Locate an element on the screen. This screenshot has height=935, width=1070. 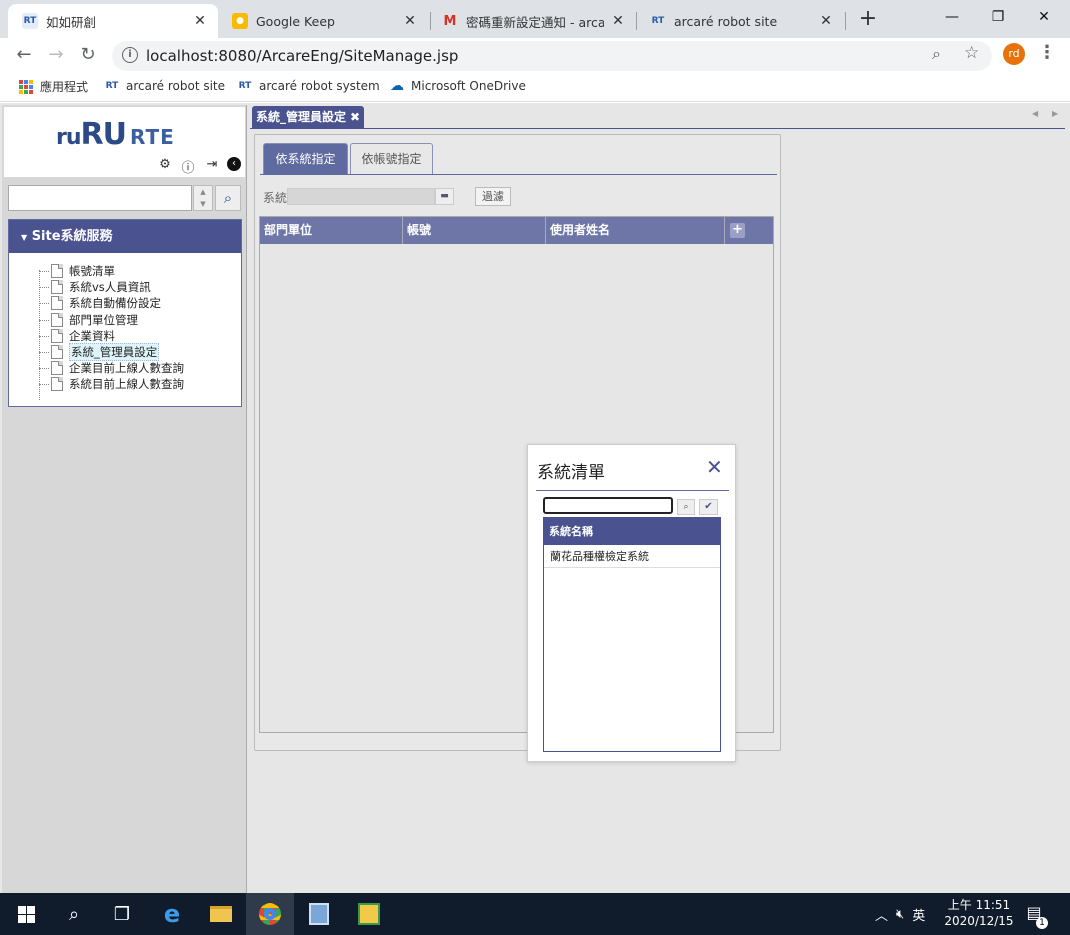
forward-button: → is located at coordinates (56, 55).